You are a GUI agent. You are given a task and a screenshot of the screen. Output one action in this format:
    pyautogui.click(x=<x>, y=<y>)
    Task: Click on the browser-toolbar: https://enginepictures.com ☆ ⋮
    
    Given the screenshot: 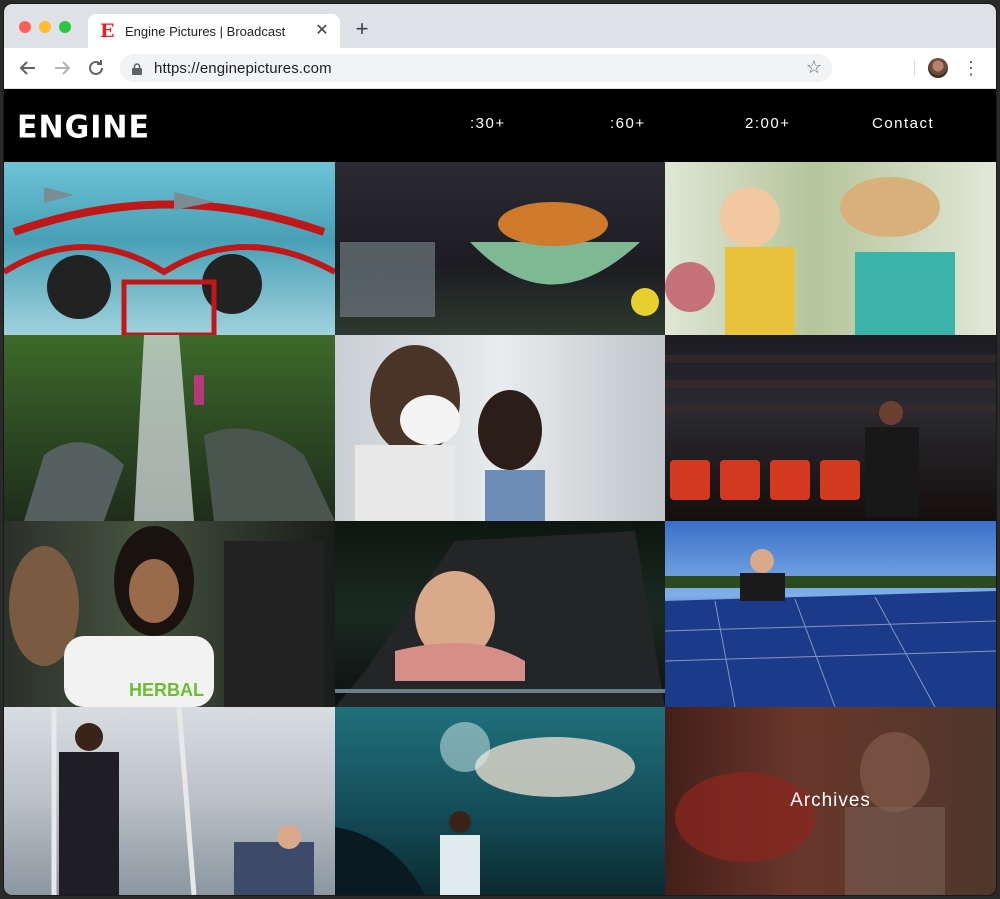 What is the action you would take?
    pyautogui.click(x=500, y=68)
    